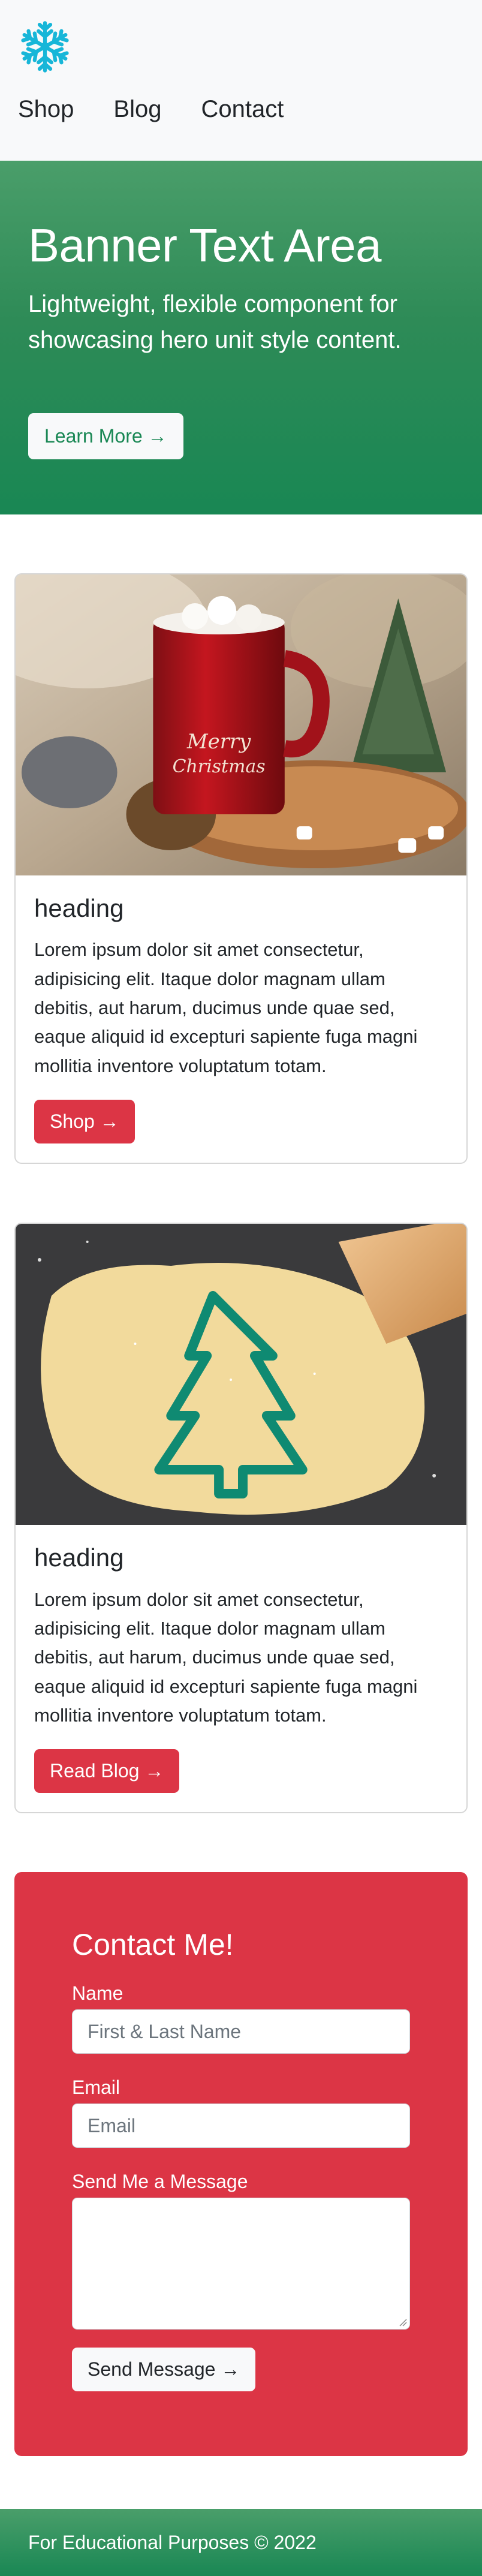 This screenshot has height=2576, width=482. What do you see at coordinates (107, 1771) in the screenshot?
I see `read-blog-button: Read Blog →` at bounding box center [107, 1771].